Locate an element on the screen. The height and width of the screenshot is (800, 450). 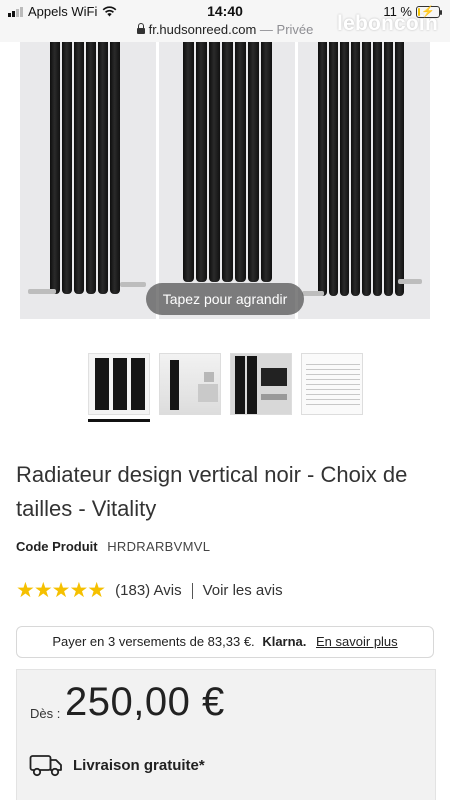
rating-divider is located at coordinates (192, 590).